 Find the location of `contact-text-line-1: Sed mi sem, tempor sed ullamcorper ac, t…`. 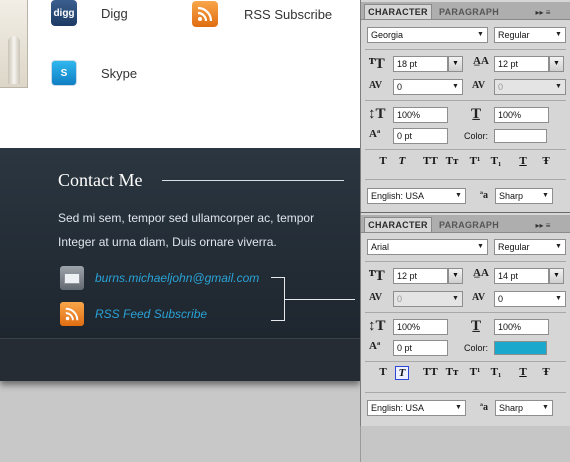

contact-text-line-1: Sed mi sem, tempor sed ullamcorper ac, t… is located at coordinates (186, 218).